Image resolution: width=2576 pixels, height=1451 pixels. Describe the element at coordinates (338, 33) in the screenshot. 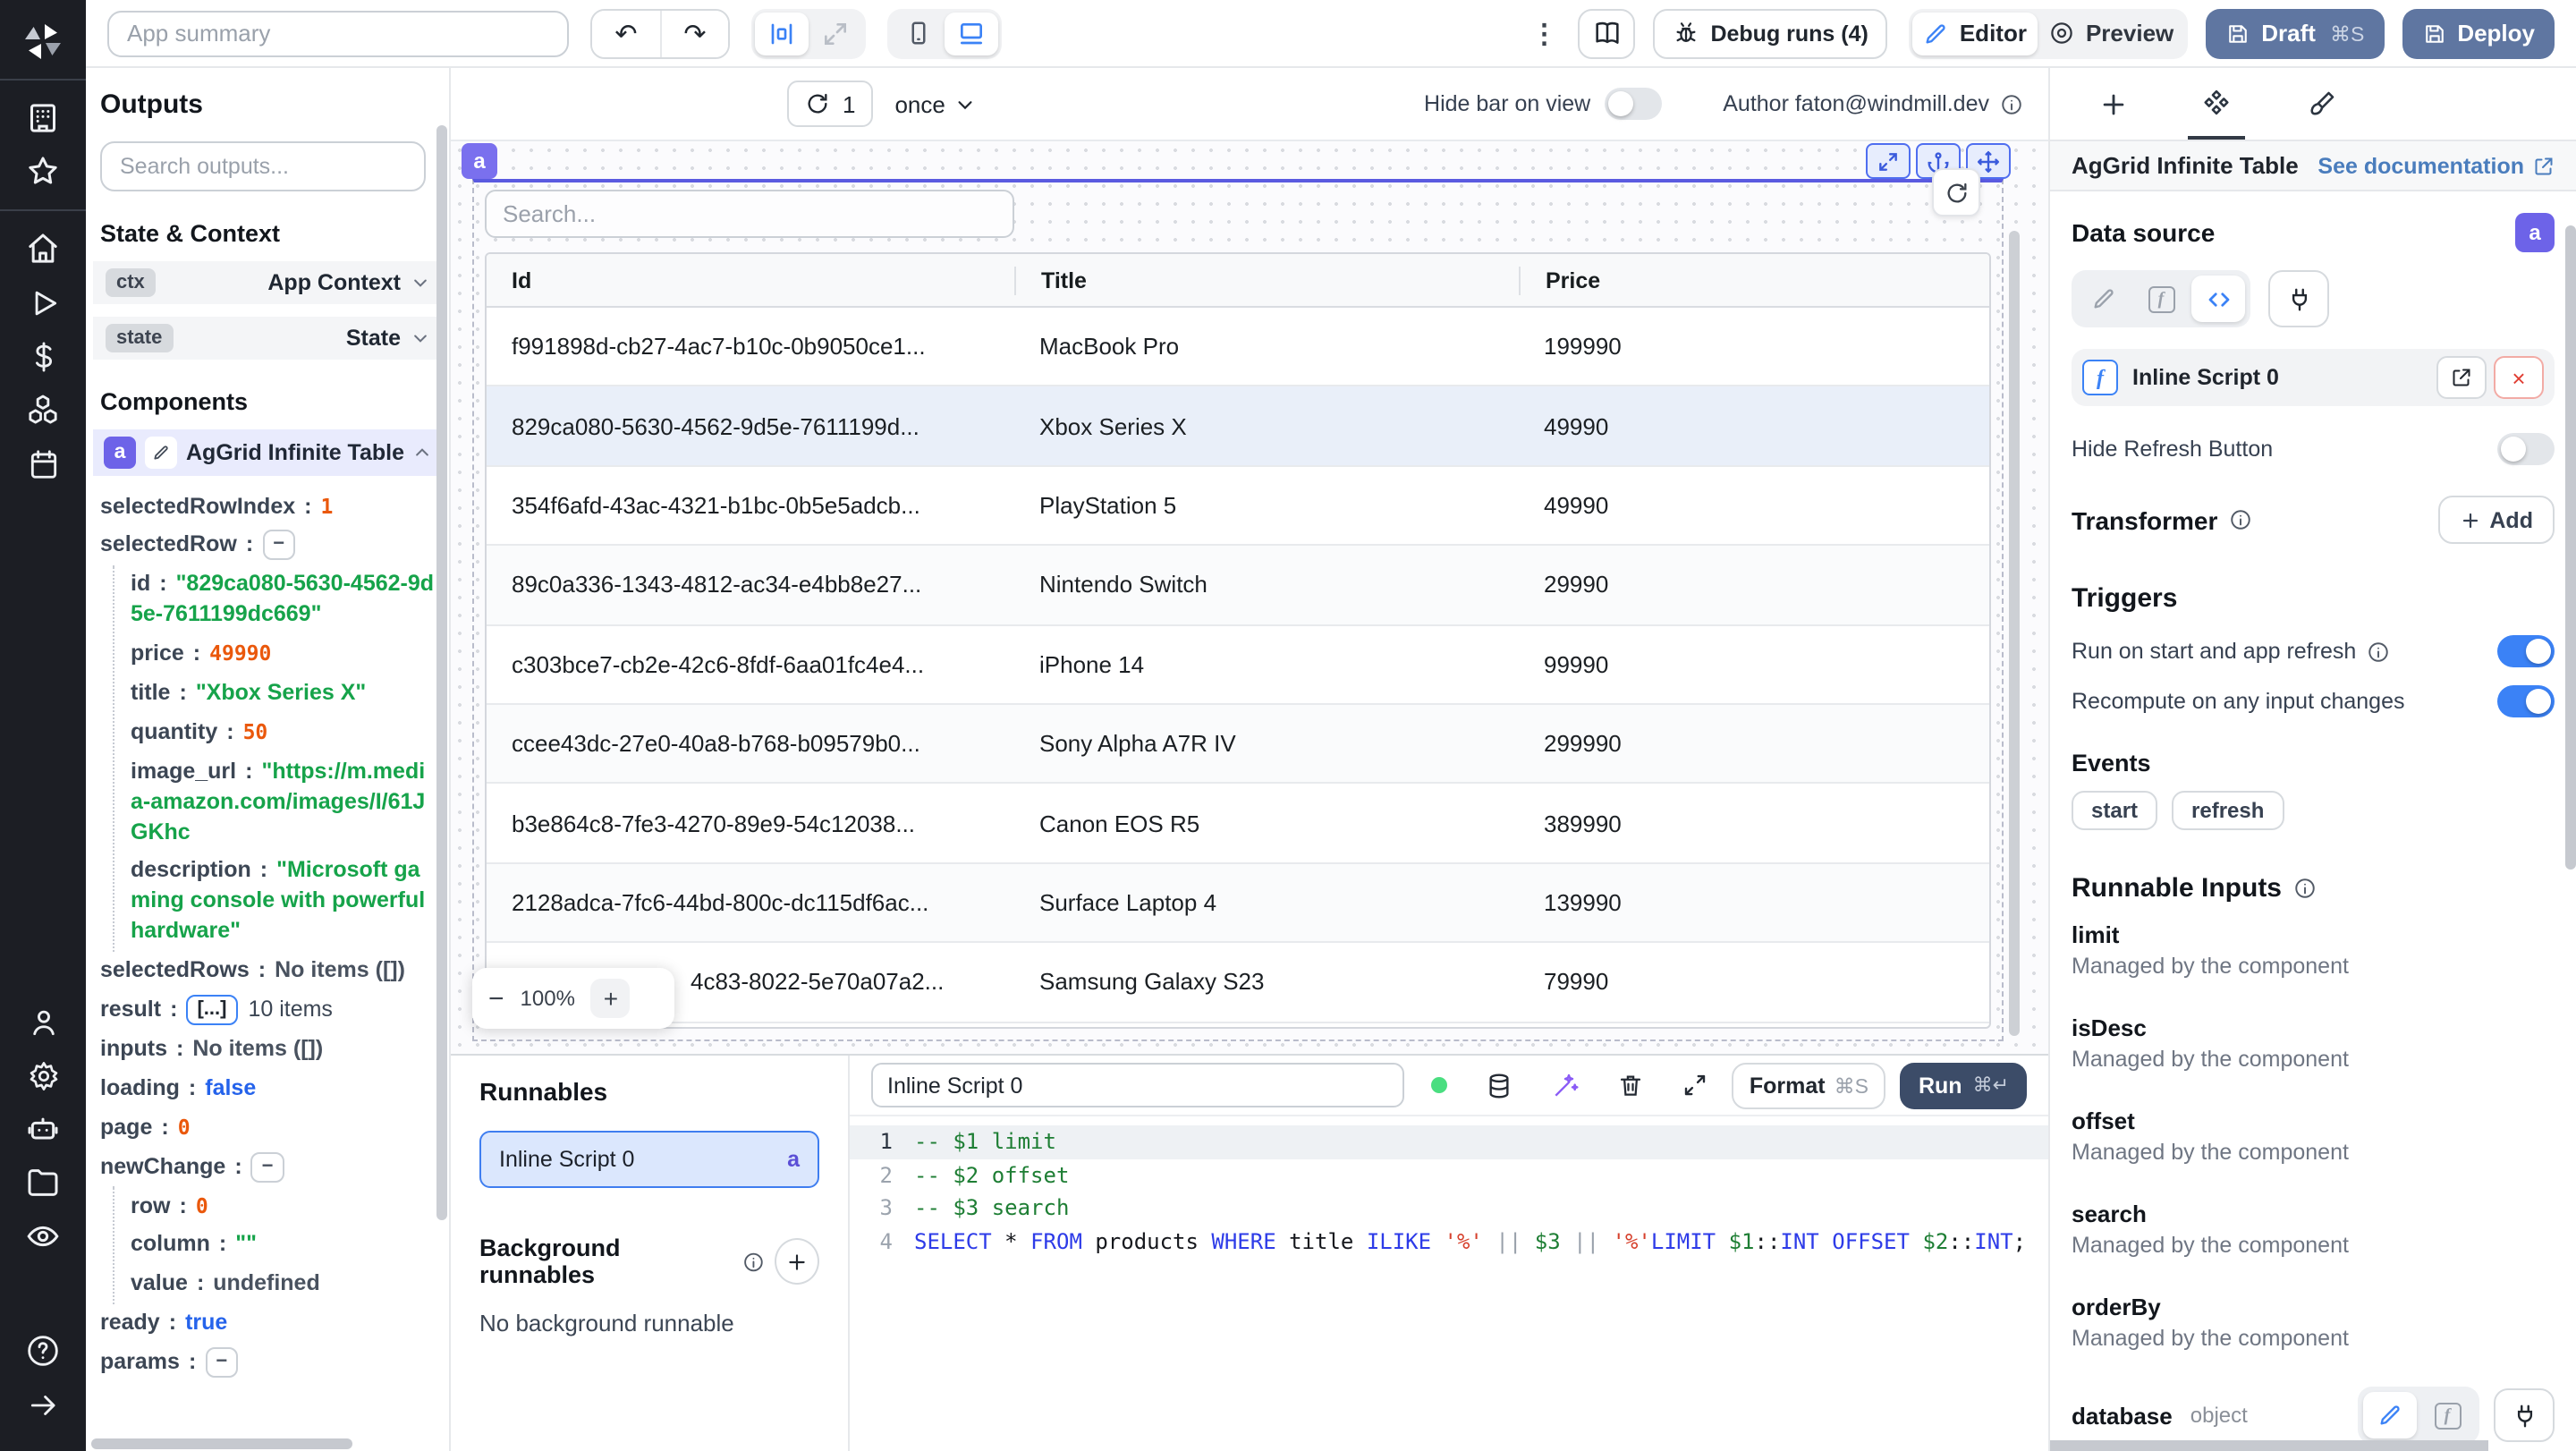

I see `app-summary-input` at that location.